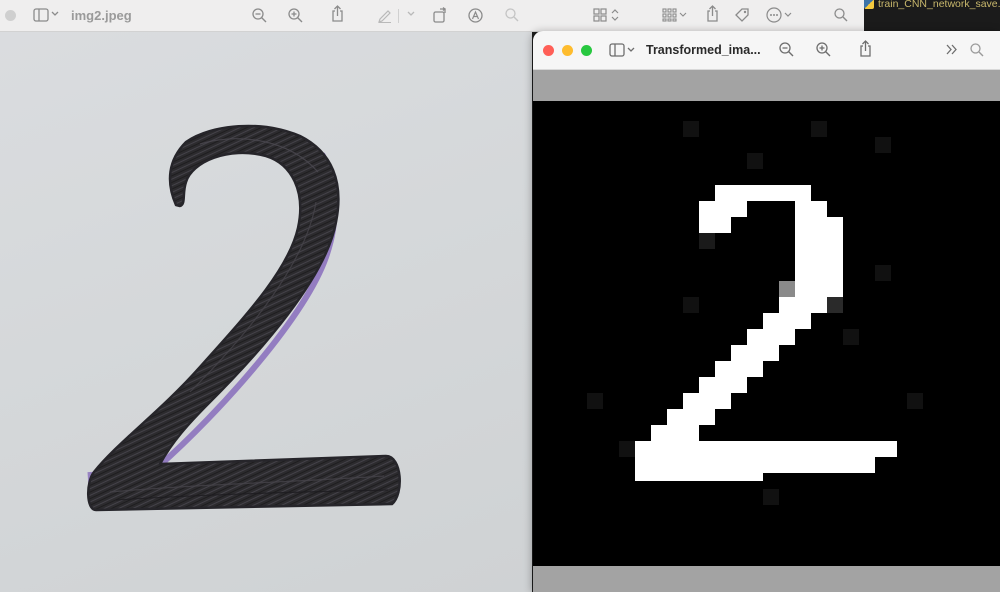 Image resolution: width=1000 pixels, height=592 pixels. What do you see at coordinates (780, 15) in the screenshot?
I see `more-icon` at bounding box center [780, 15].